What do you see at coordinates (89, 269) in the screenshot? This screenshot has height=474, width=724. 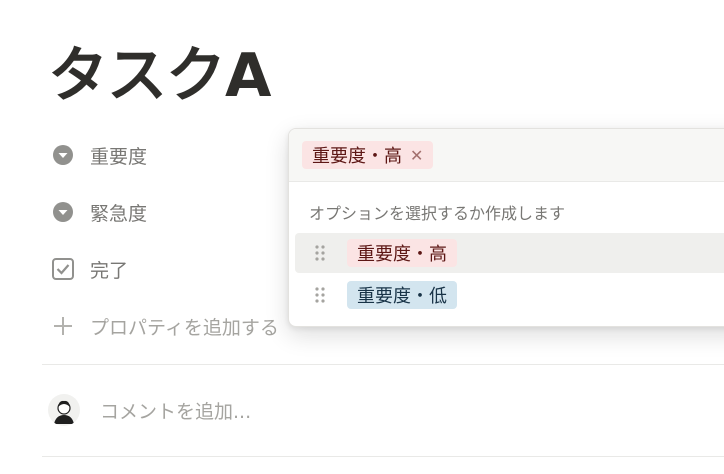 I see `property-done: 完了` at bounding box center [89, 269].